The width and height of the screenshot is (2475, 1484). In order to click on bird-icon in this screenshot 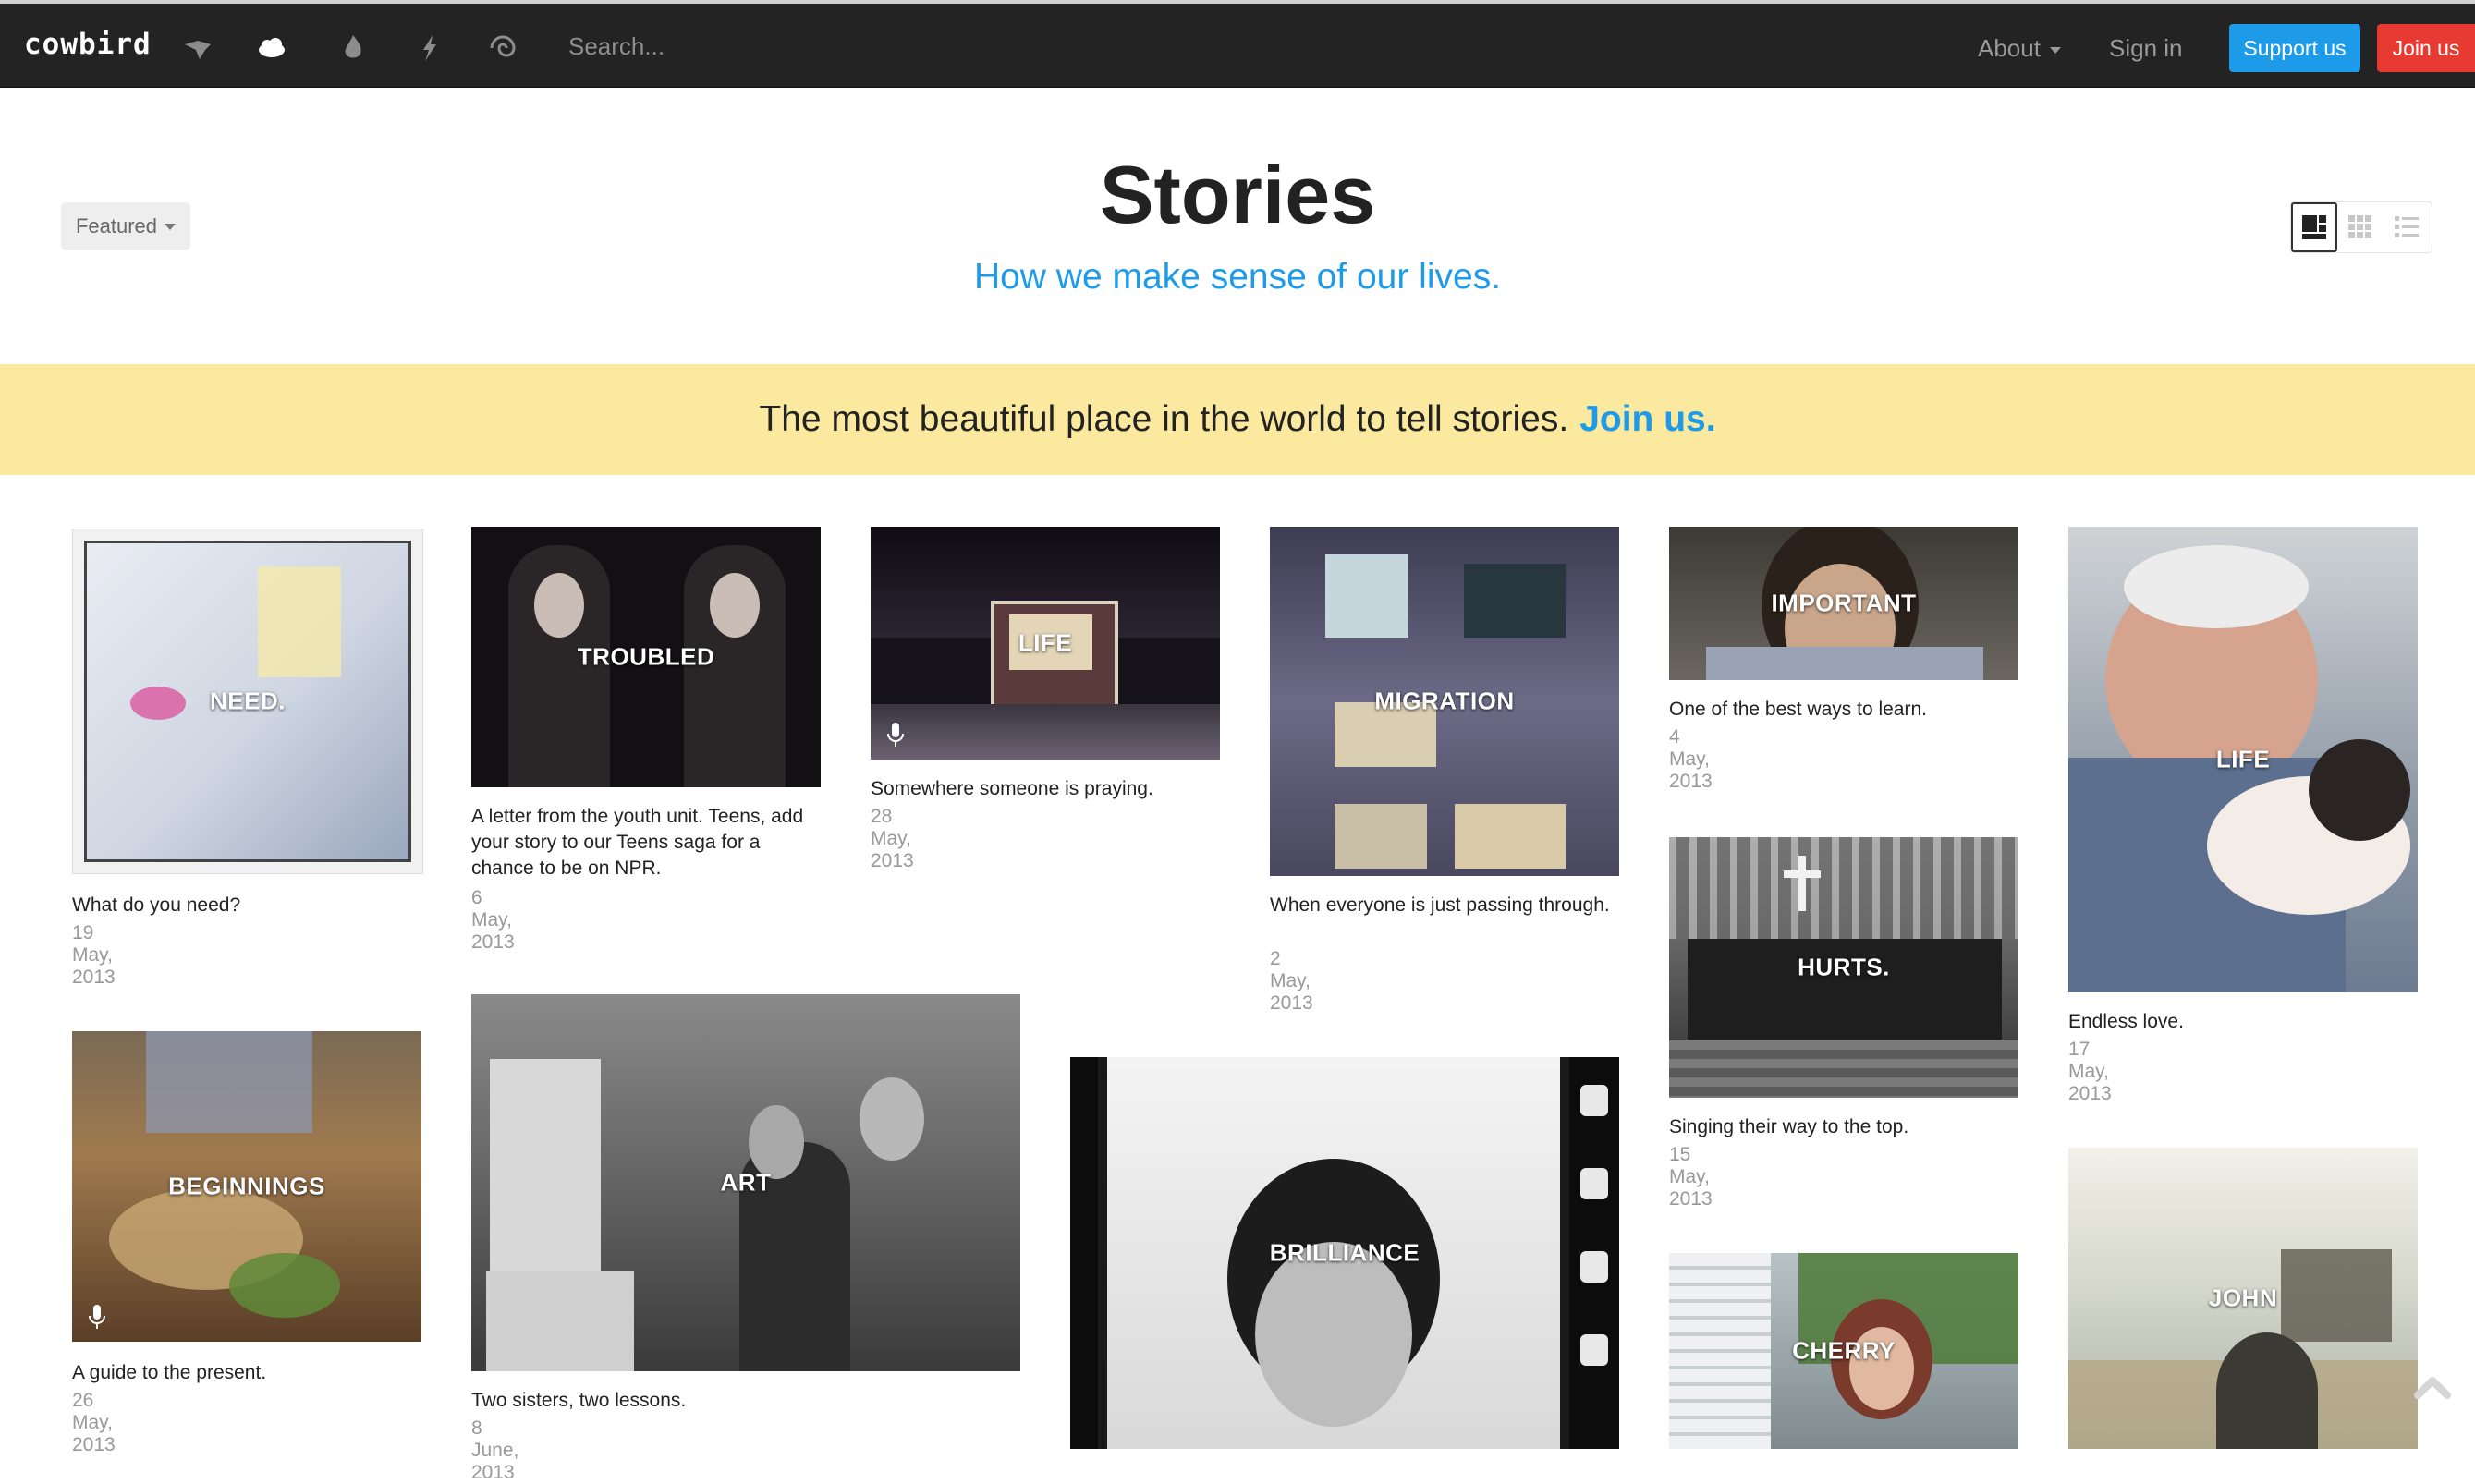, I will do `click(197, 48)`.